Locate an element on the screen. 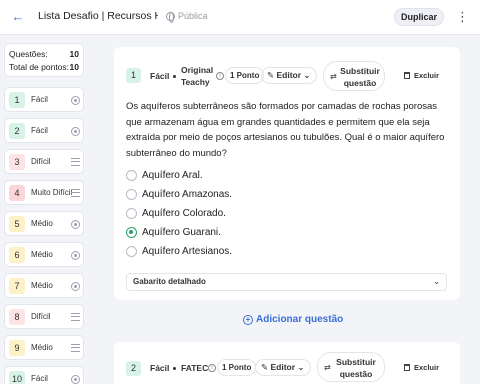 The image size is (480, 384). sidebar-question-item: 10 Fácil is located at coordinates (44, 375).